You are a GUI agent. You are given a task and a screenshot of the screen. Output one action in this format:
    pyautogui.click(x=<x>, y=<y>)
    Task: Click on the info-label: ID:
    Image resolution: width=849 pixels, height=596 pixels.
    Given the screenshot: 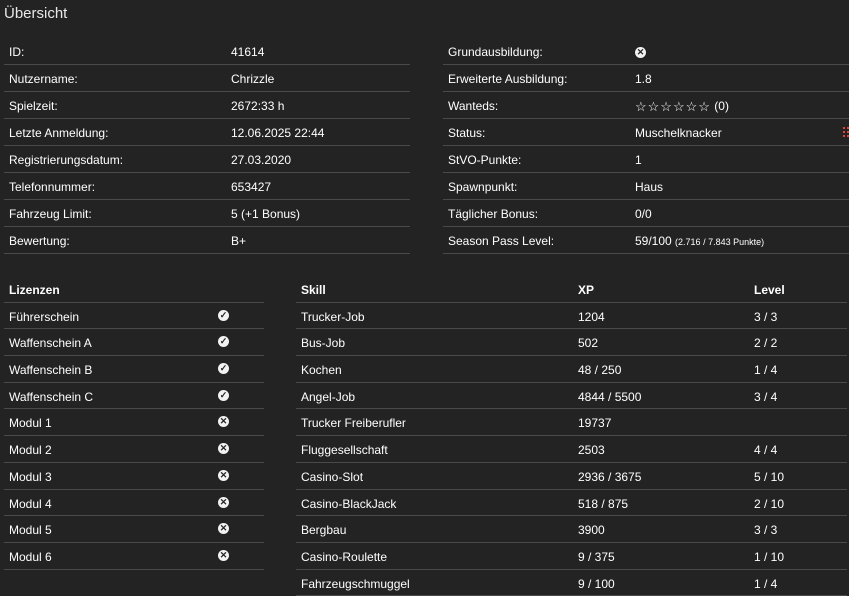 What is the action you would take?
    pyautogui.click(x=17, y=52)
    